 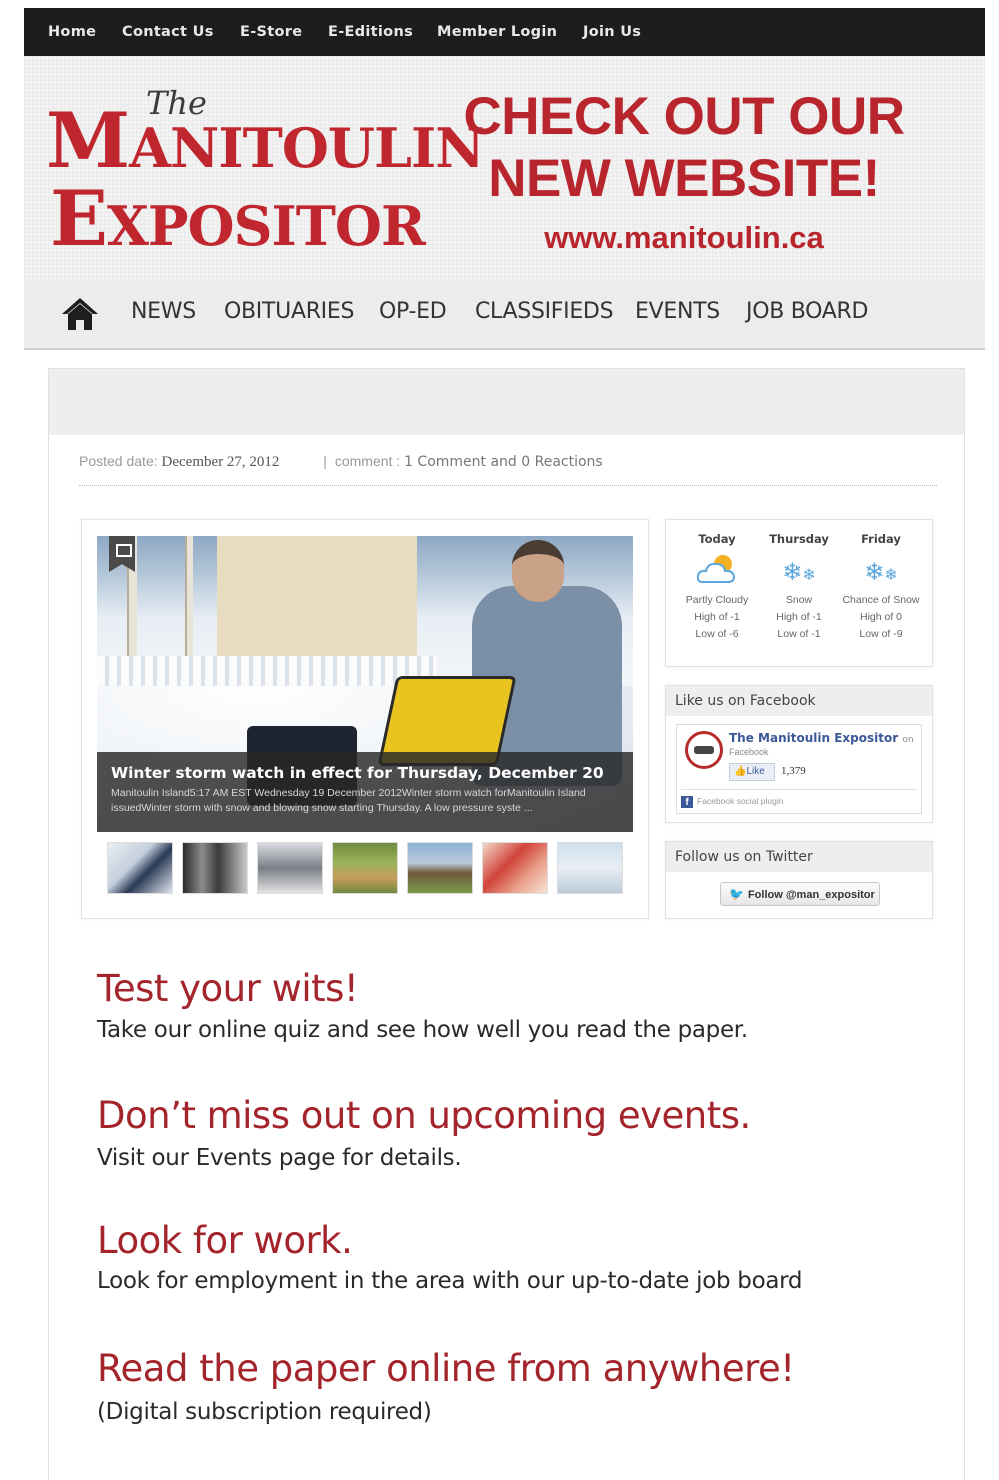 What do you see at coordinates (800, 894) in the screenshot?
I see `twitter-follow-button: 🐦 Follow @man_expositor` at bounding box center [800, 894].